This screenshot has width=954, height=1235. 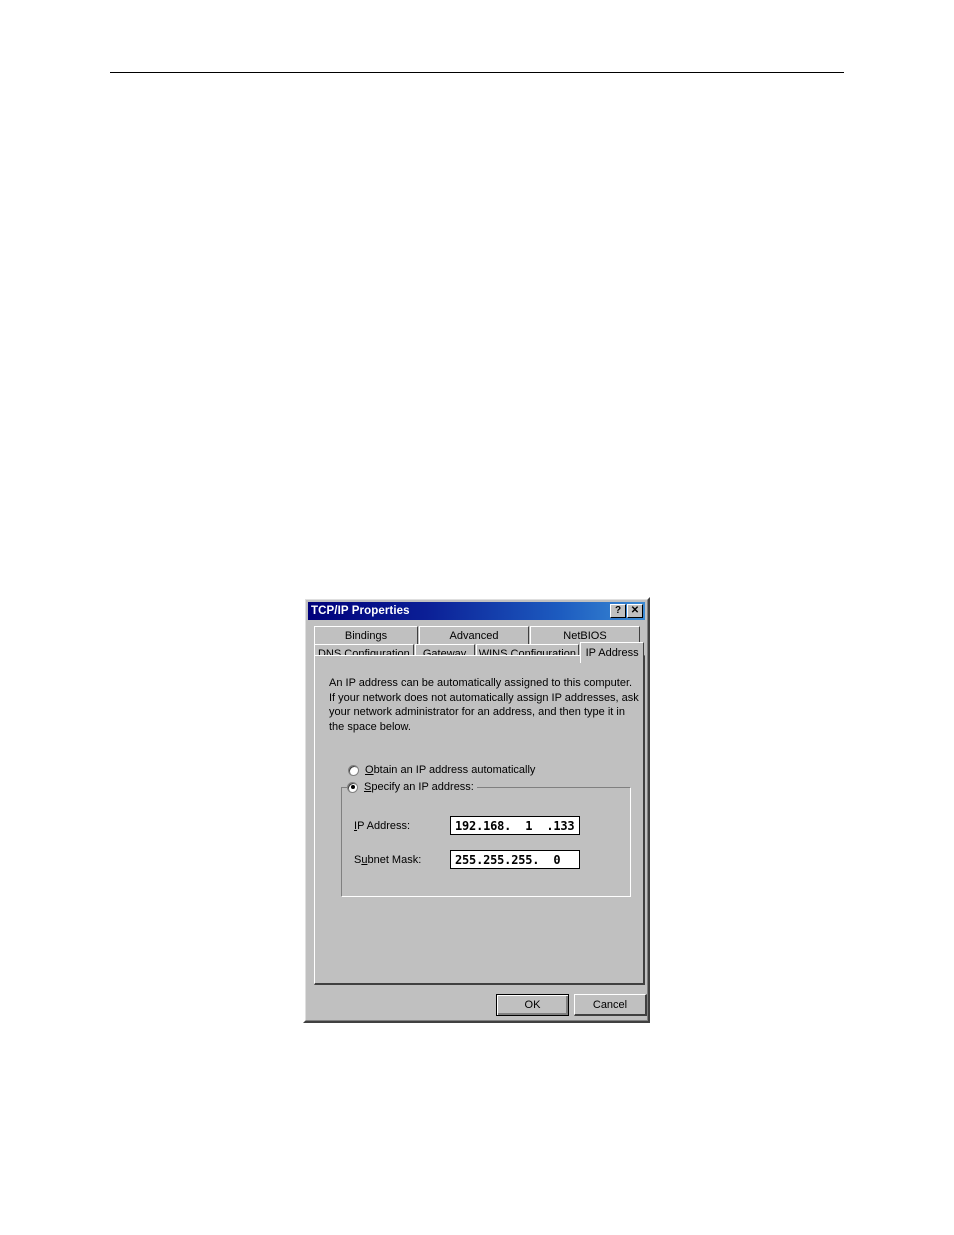 What do you see at coordinates (394, 859) in the screenshot?
I see `subnet-mask-label-rest: bnet Mask:` at bounding box center [394, 859].